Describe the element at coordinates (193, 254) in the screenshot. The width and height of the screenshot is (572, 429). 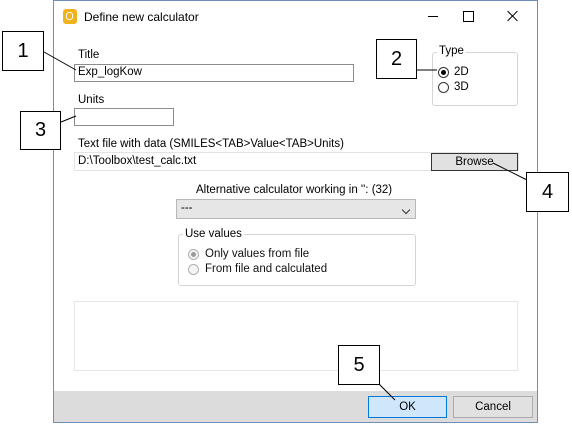
I see `only-file-radio` at that location.